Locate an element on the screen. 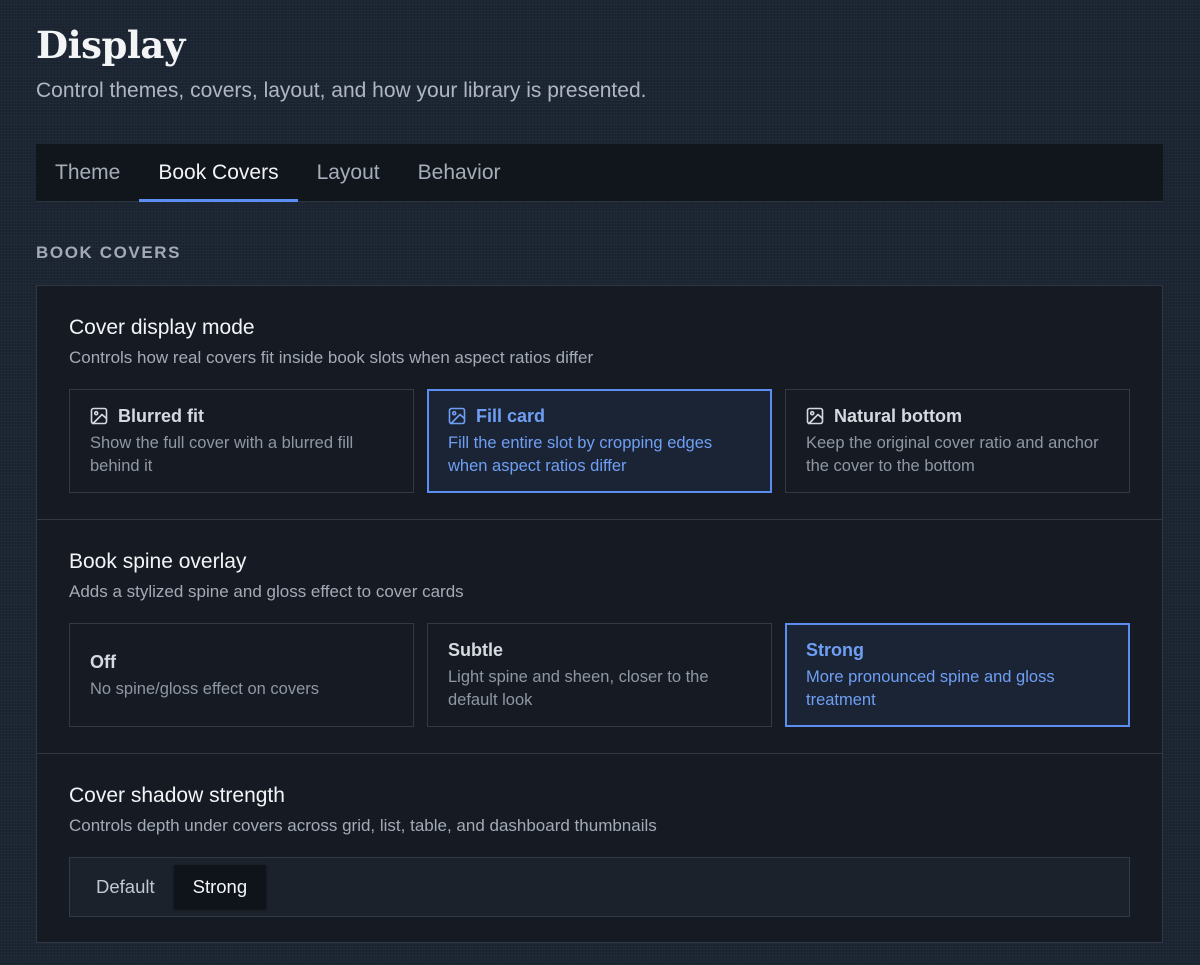 The width and height of the screenshot is (1200, 965). segment-strong: Strong is located at coordinates (220, 887).